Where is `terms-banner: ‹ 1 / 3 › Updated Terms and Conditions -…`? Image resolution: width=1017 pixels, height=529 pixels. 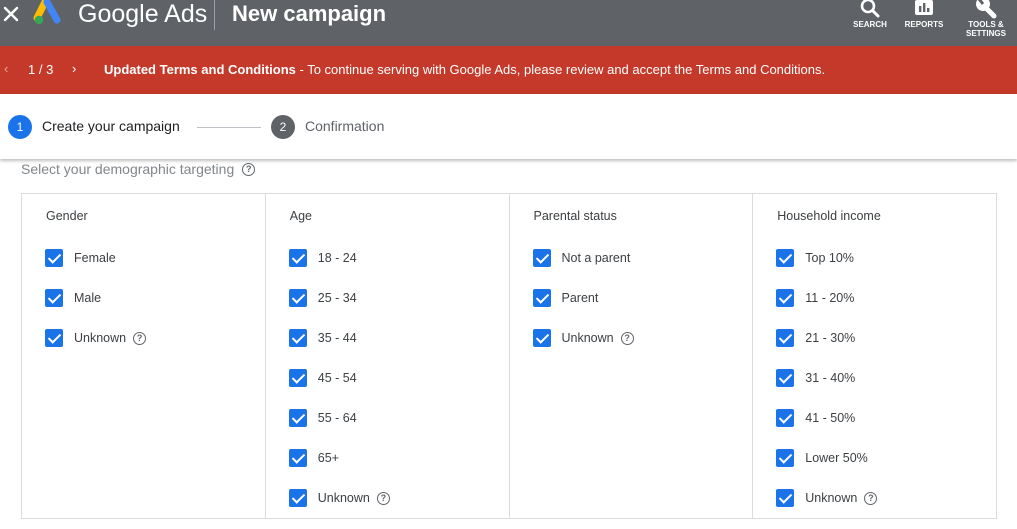 terms-banner: ‹ 1 / 3 › Updated Terms and Conditions -… is located at coordinates (508, 70).